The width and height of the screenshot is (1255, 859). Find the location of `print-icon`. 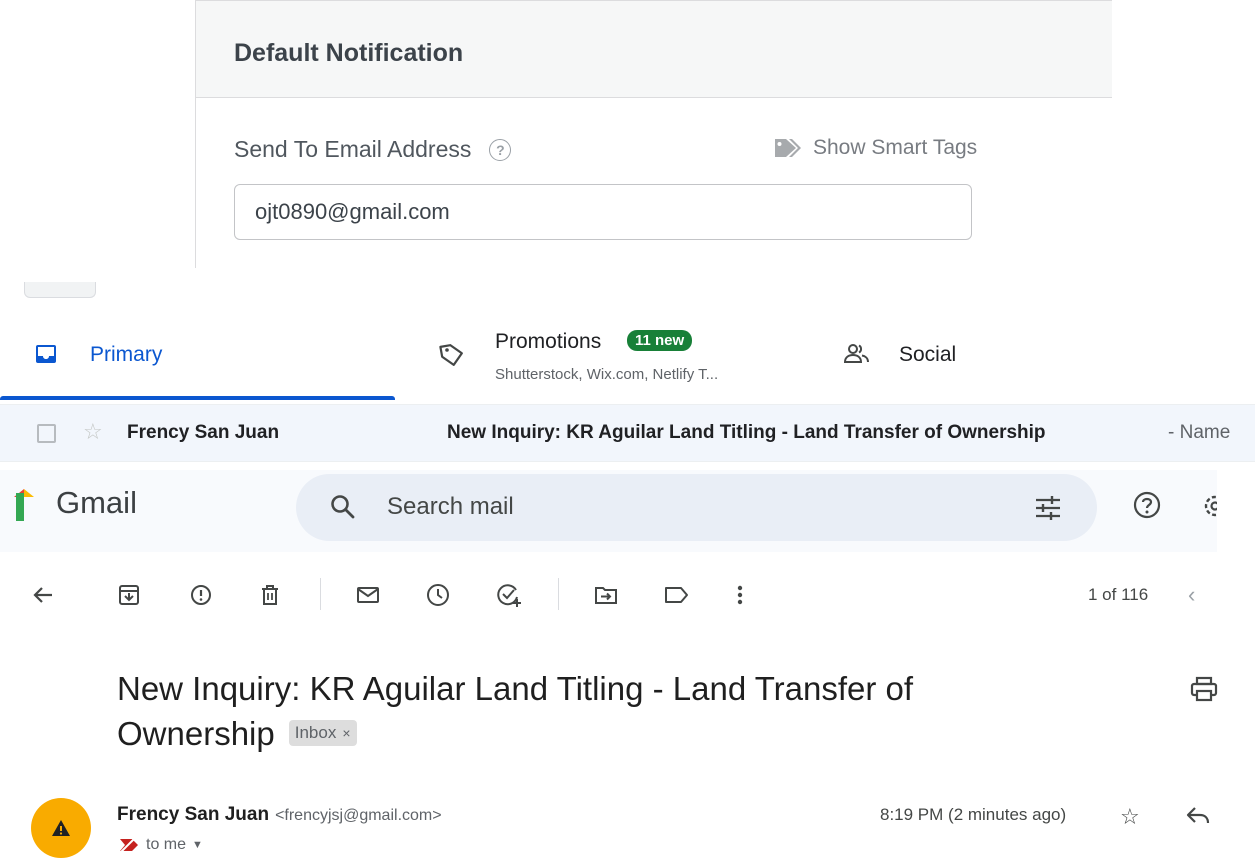

print-icon is located at coordinates (1204, 689).